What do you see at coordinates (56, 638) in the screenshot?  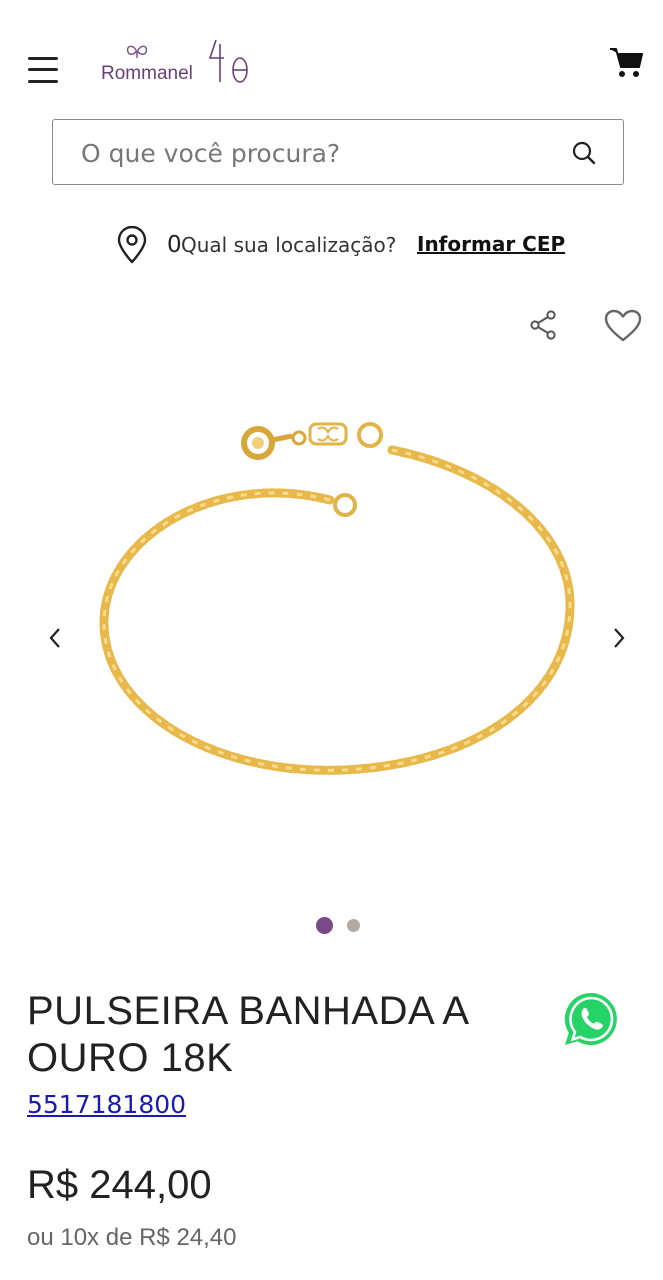 I see `chevron-left-icon` at bounding box center [56, 638].